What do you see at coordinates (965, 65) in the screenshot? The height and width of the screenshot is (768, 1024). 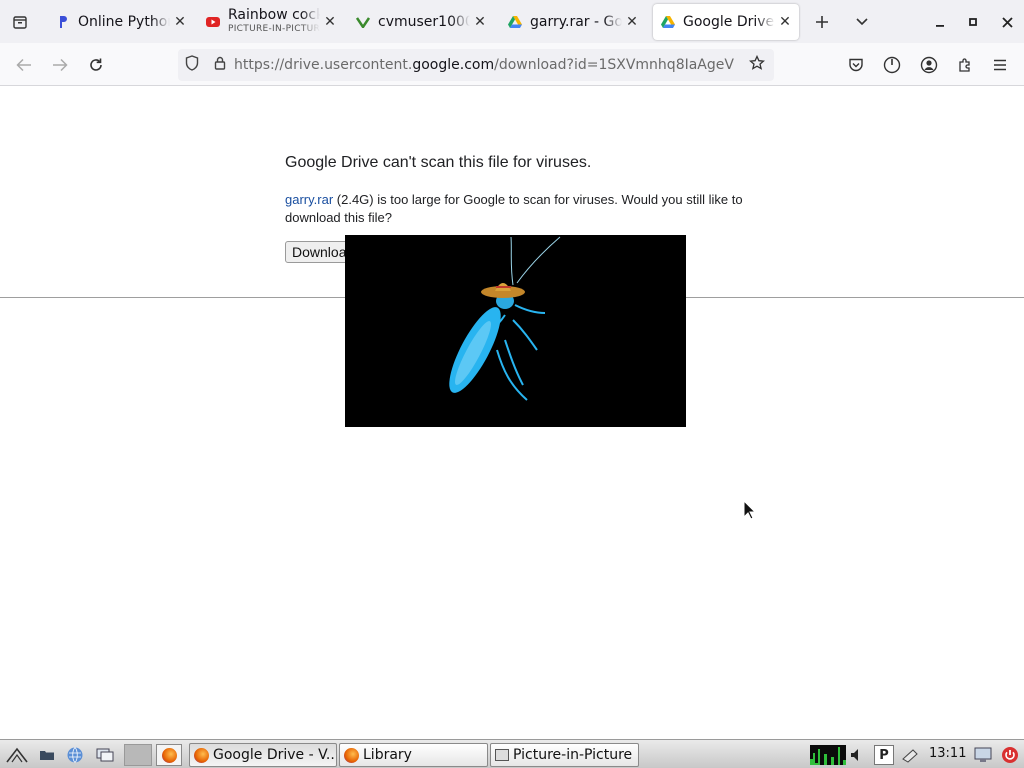 I see `extensions-icon` at bounding box center [965, 65].